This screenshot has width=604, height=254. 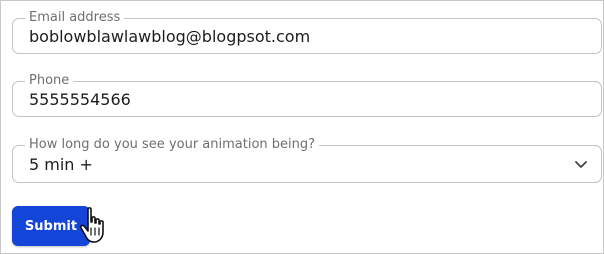 What do you see at coordinates (170, 36) in the screenshot?
I see `email-value: boblowblawlawblog@blogpsot.com` at bounding box center [170, 36].